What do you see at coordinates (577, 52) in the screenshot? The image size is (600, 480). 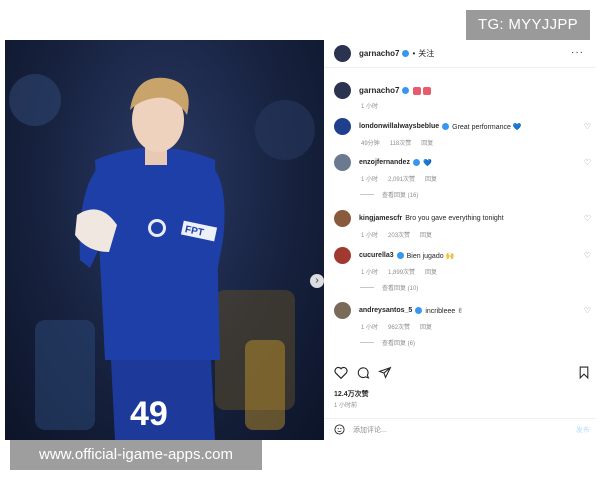 I see `more-options-icon: ···` at bounding box center [577, 52].